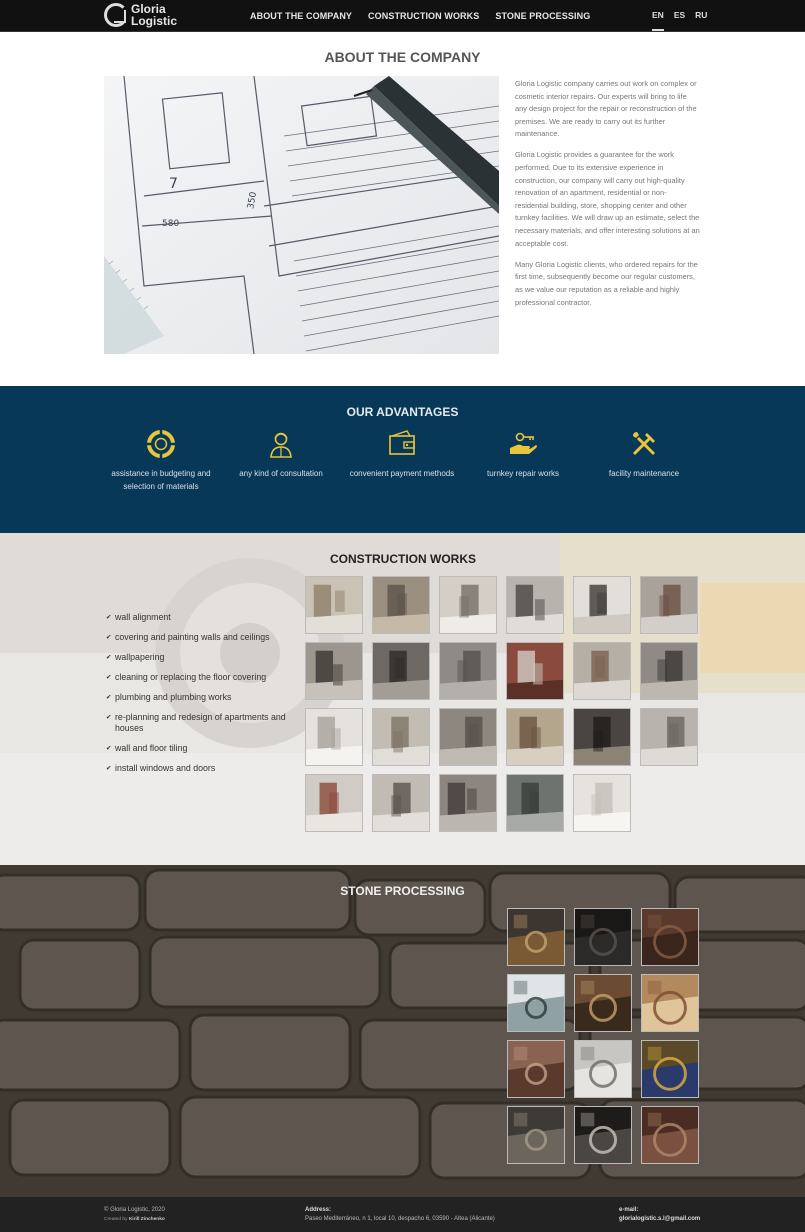  What do you see at coordinates (301, 215) in the screenshot?
I see `blueprint-image: 7 580 350` at bounding box center [301, 215].